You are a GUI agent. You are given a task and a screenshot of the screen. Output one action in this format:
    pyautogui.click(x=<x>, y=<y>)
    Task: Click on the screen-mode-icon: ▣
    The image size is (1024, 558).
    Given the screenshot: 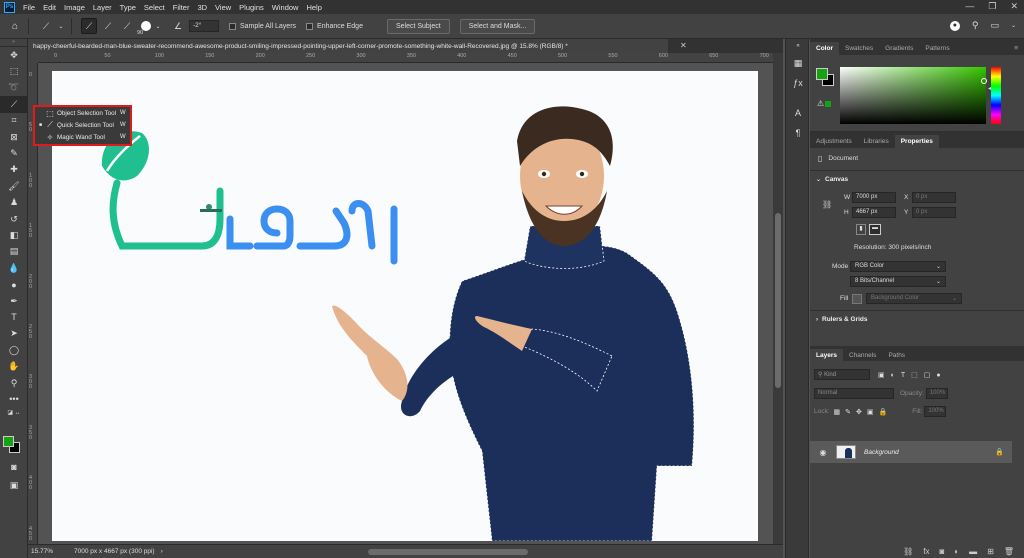 What is the action you would take?
    pyautogui.click(x=14, y=485)
    